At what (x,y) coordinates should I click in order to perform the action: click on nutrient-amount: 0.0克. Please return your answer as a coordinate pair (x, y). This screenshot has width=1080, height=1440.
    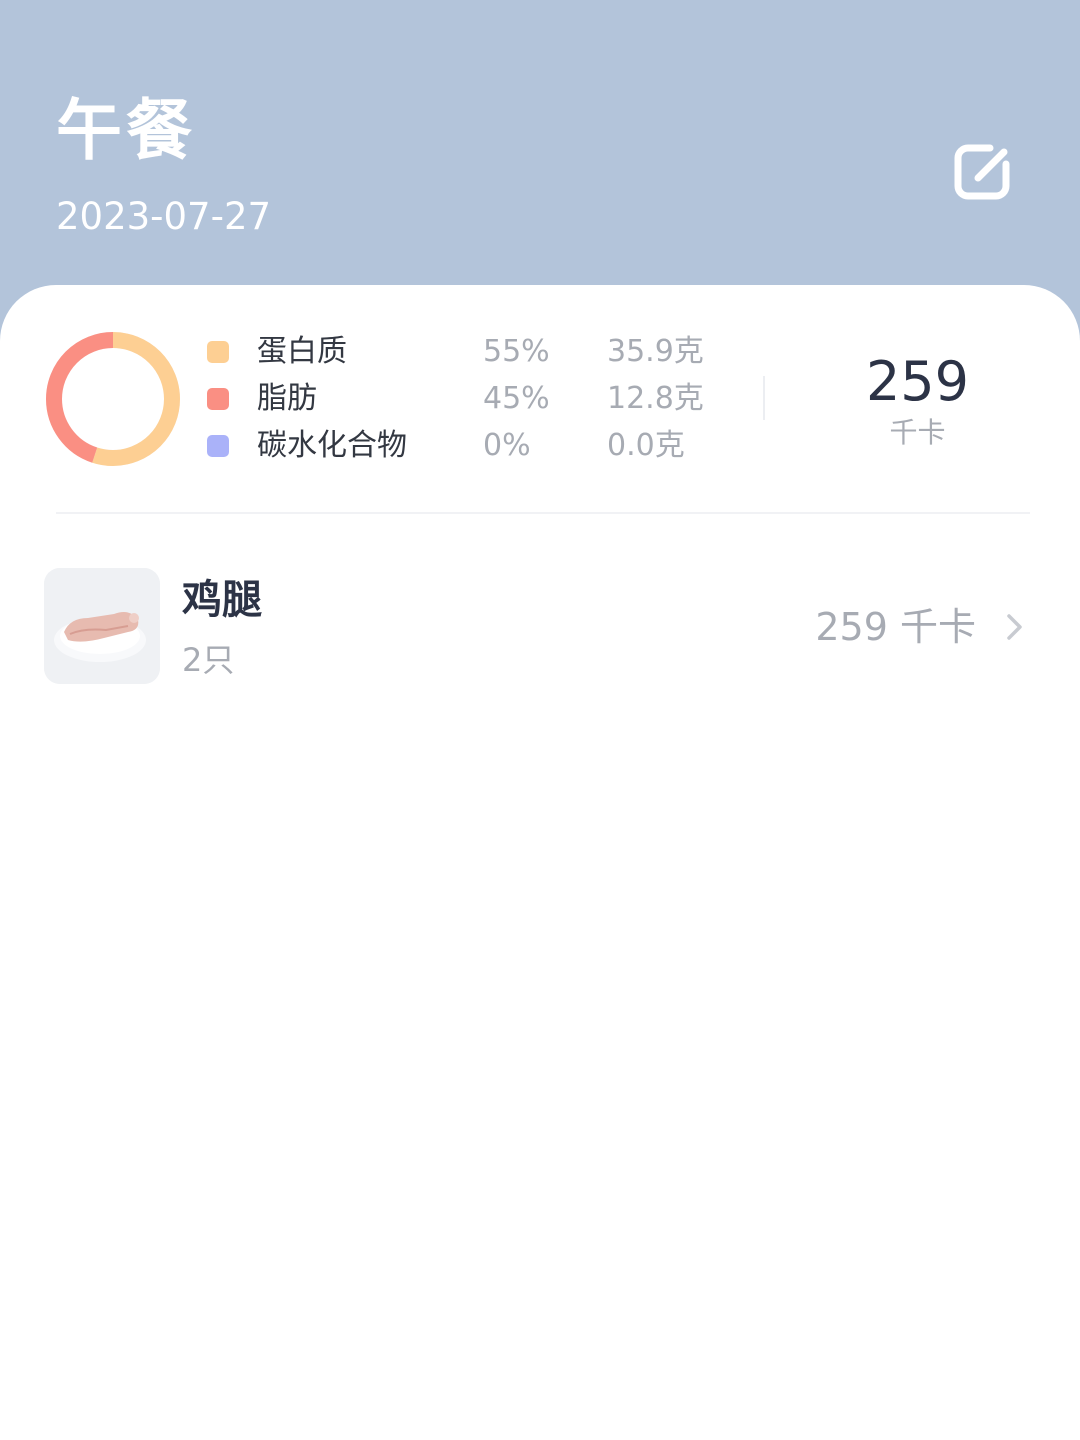
    Looking at the image, I should click on (646, 445).